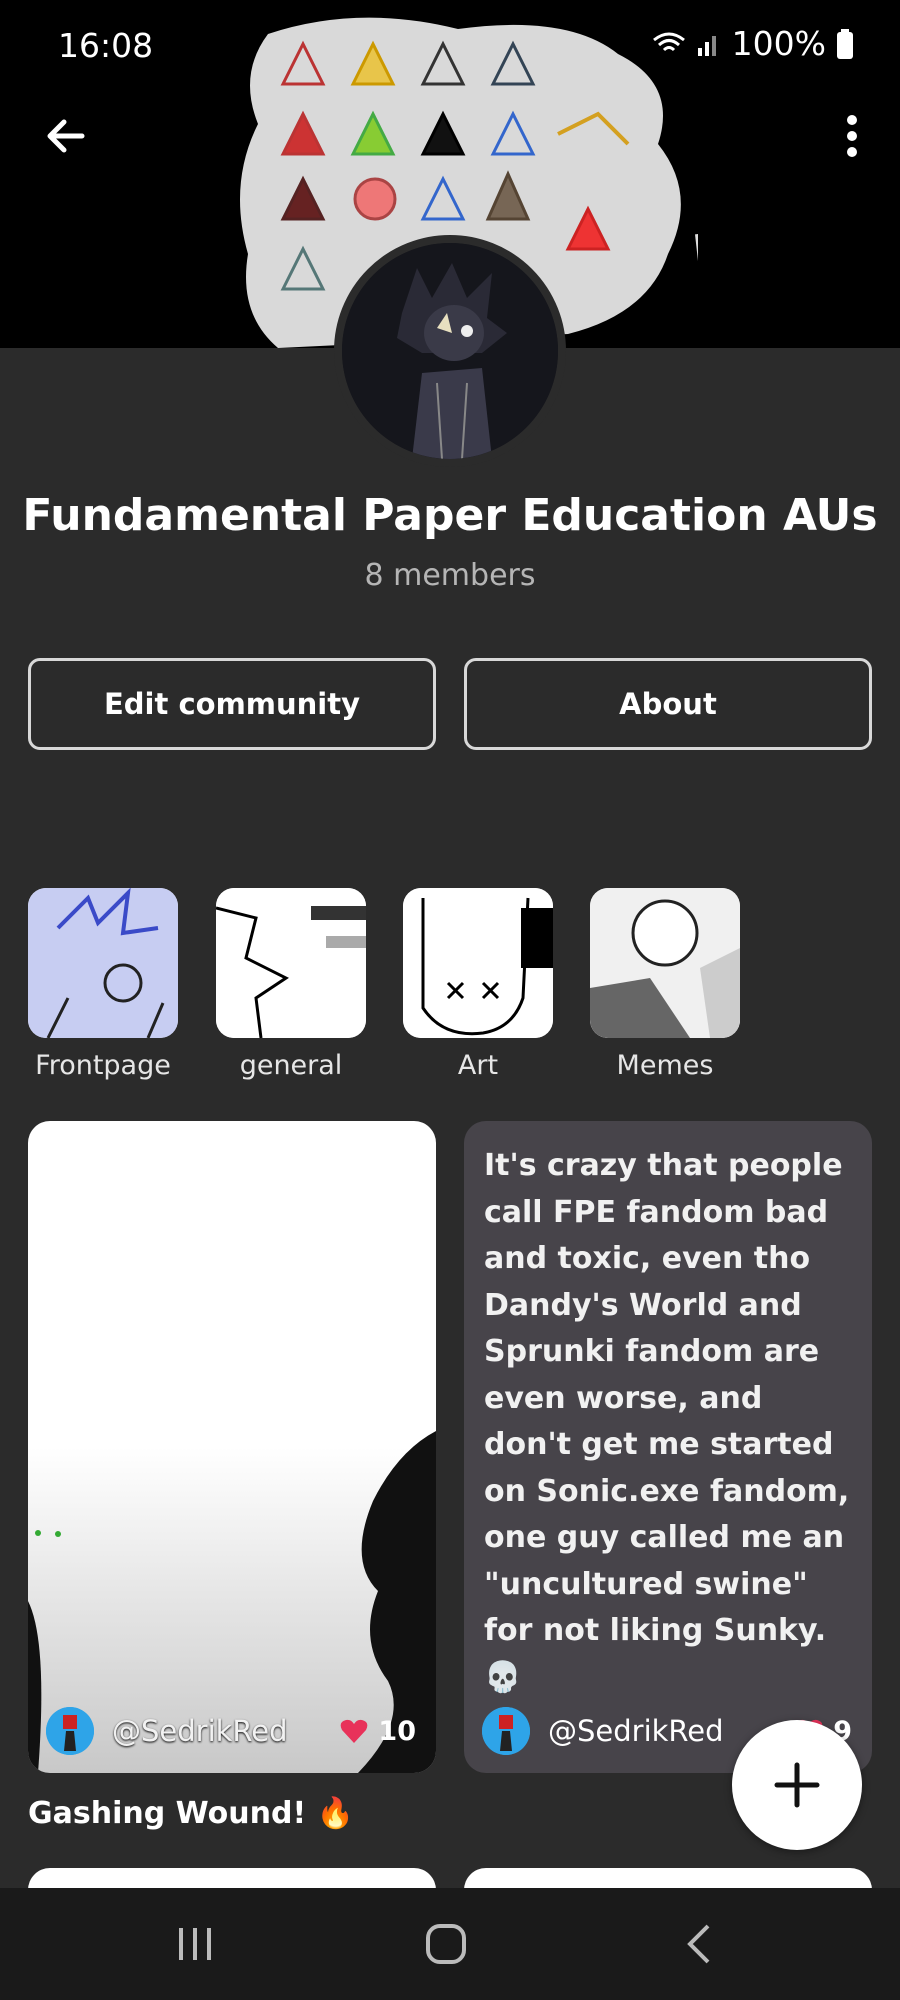 The height and width of the screenshot is (2000, 900). I want to click on post-footer: @SedrikRed 10, so click(231, 1731).